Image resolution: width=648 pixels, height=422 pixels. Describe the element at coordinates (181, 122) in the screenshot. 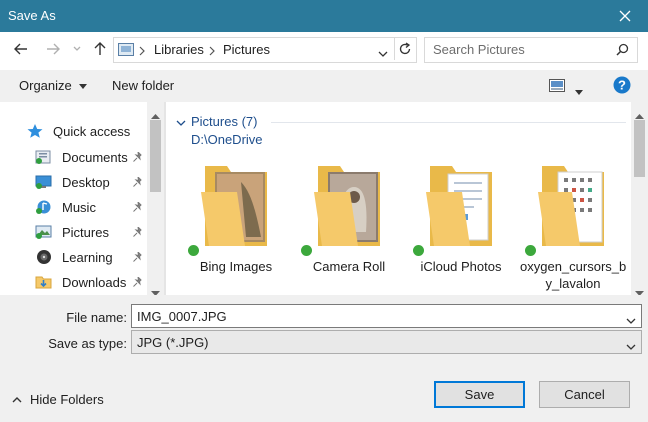

I see `collapse-chevron-icon` at that location.